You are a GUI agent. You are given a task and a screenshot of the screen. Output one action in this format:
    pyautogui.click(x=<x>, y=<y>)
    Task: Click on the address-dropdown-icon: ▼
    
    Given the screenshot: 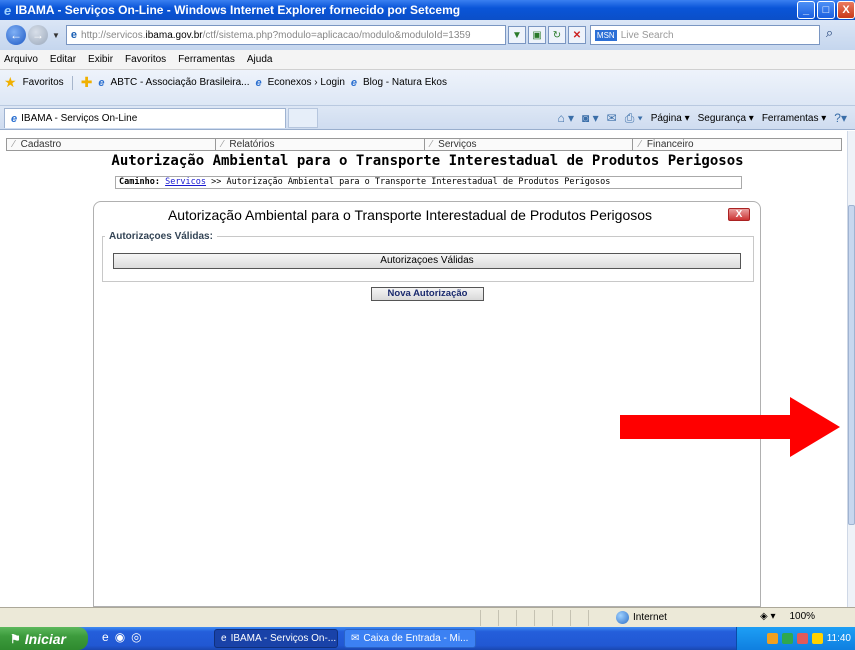 What is the action you would take?
    pyautogui.click(x=516, y=35)
    